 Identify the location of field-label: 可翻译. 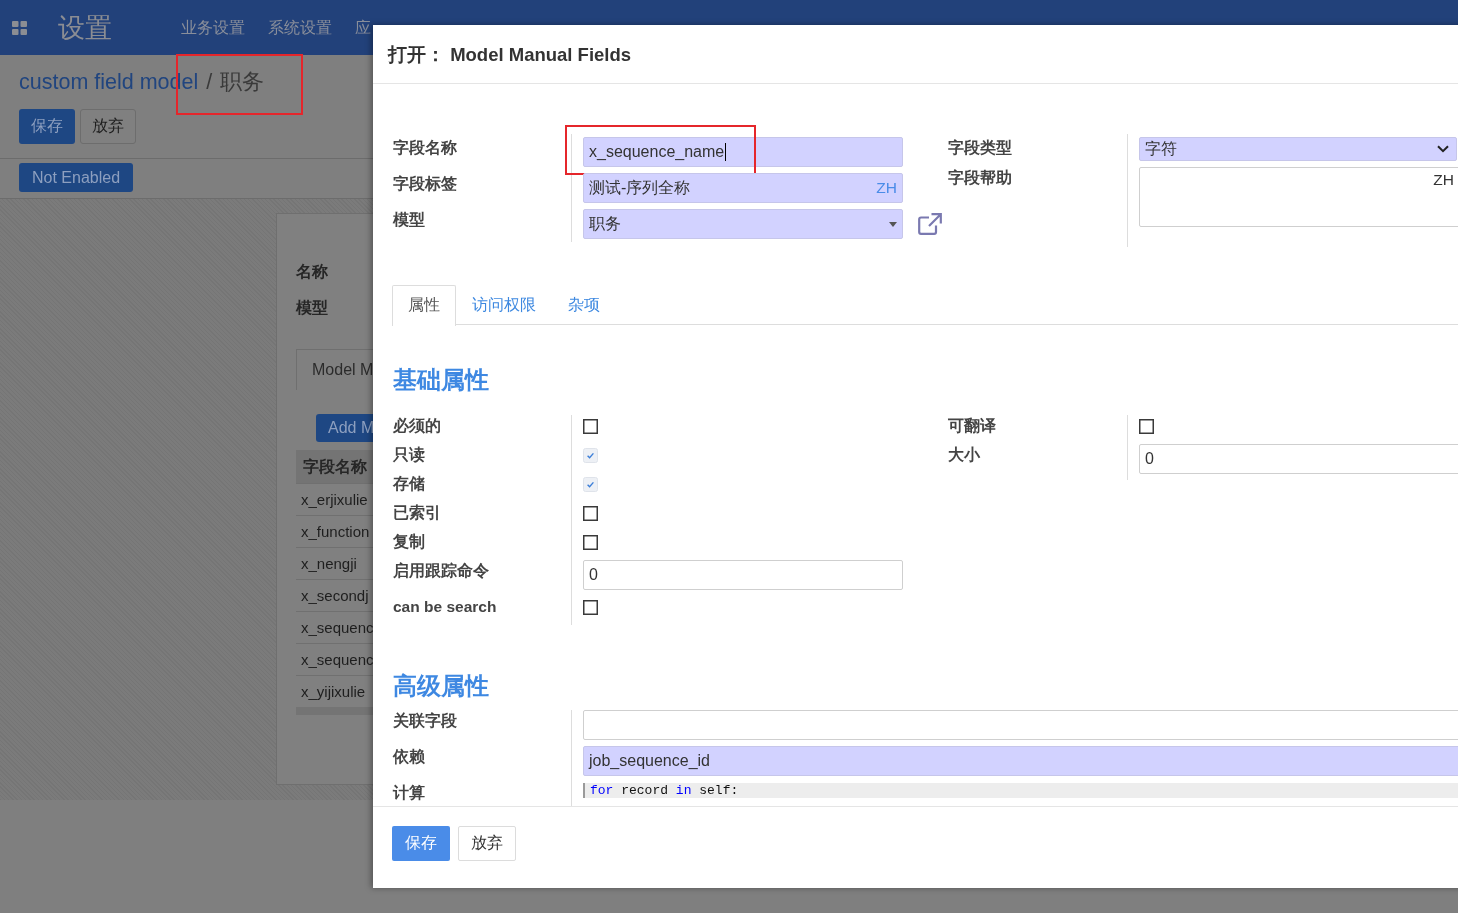
(972, 426).